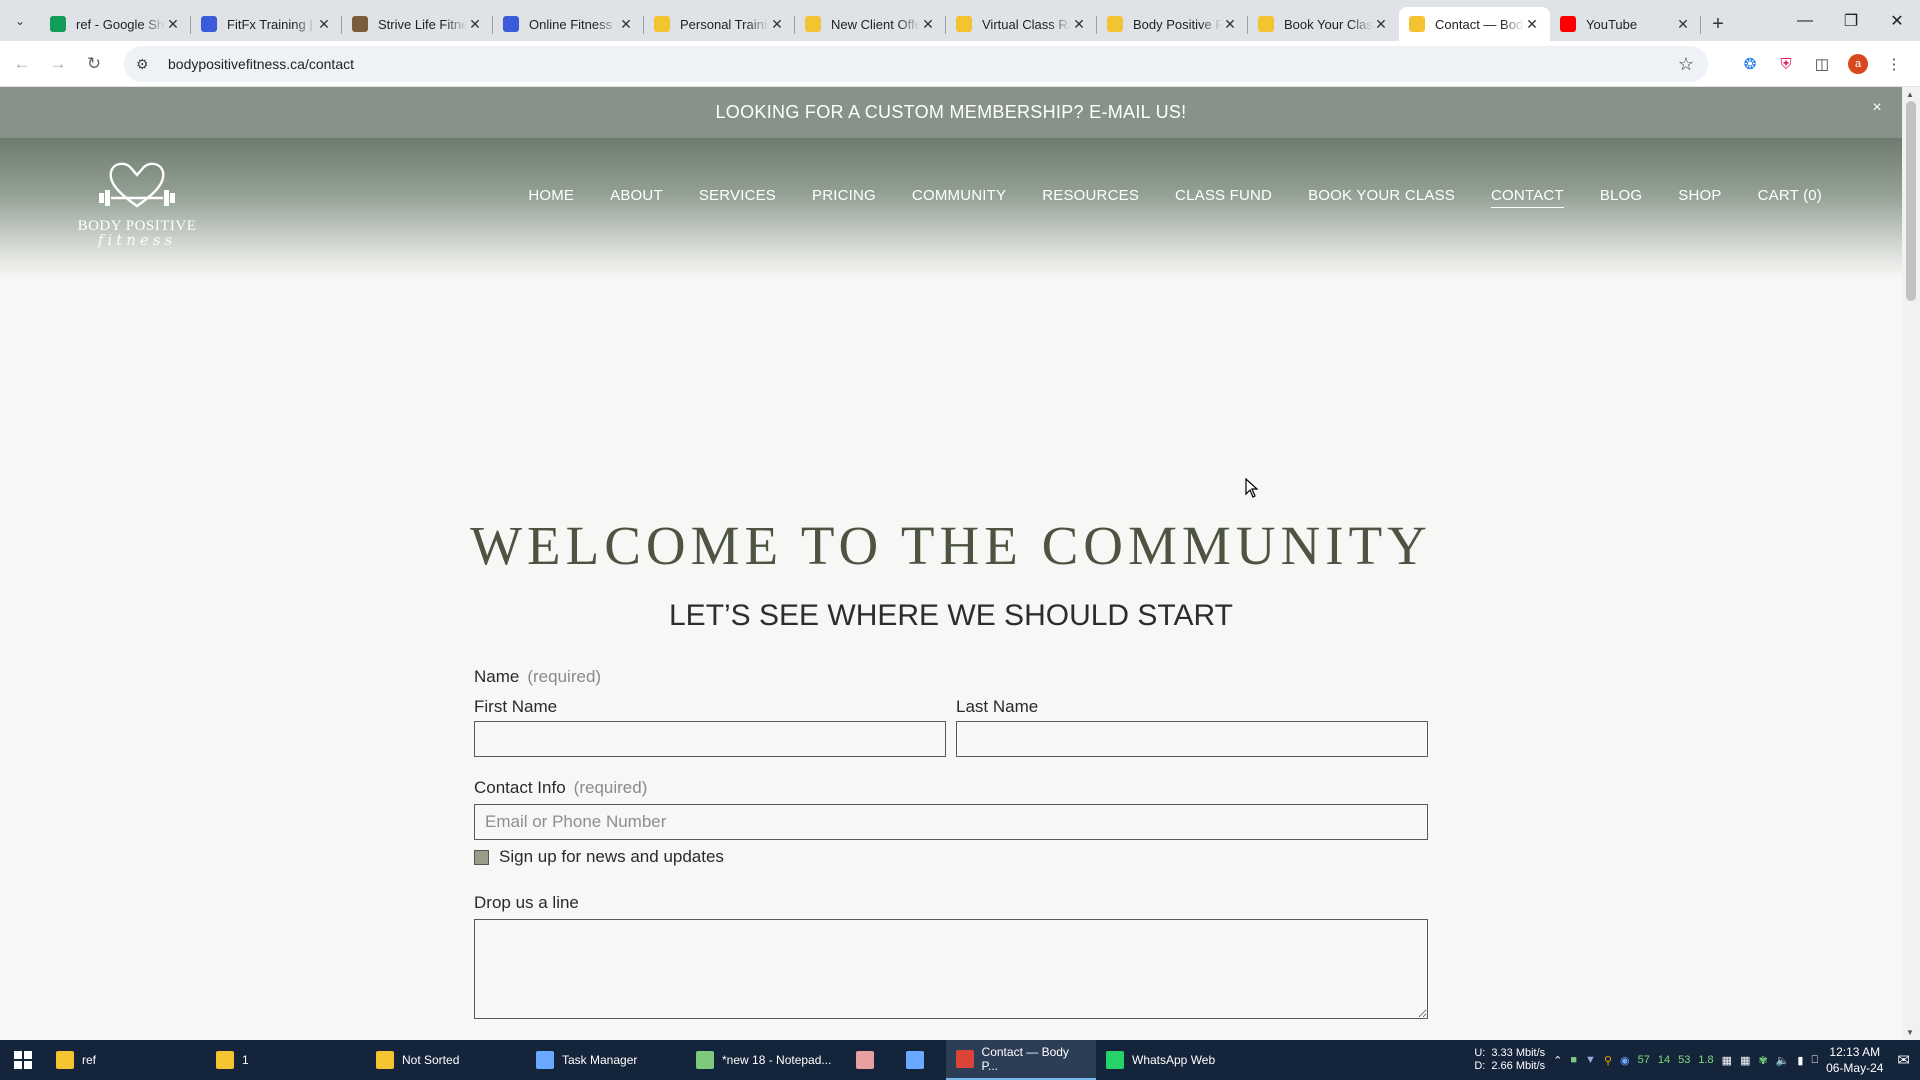 The height and width of the screenshot is (1080, 1920). I want to click on site-info-icon: ⚙, so click(147, 64).